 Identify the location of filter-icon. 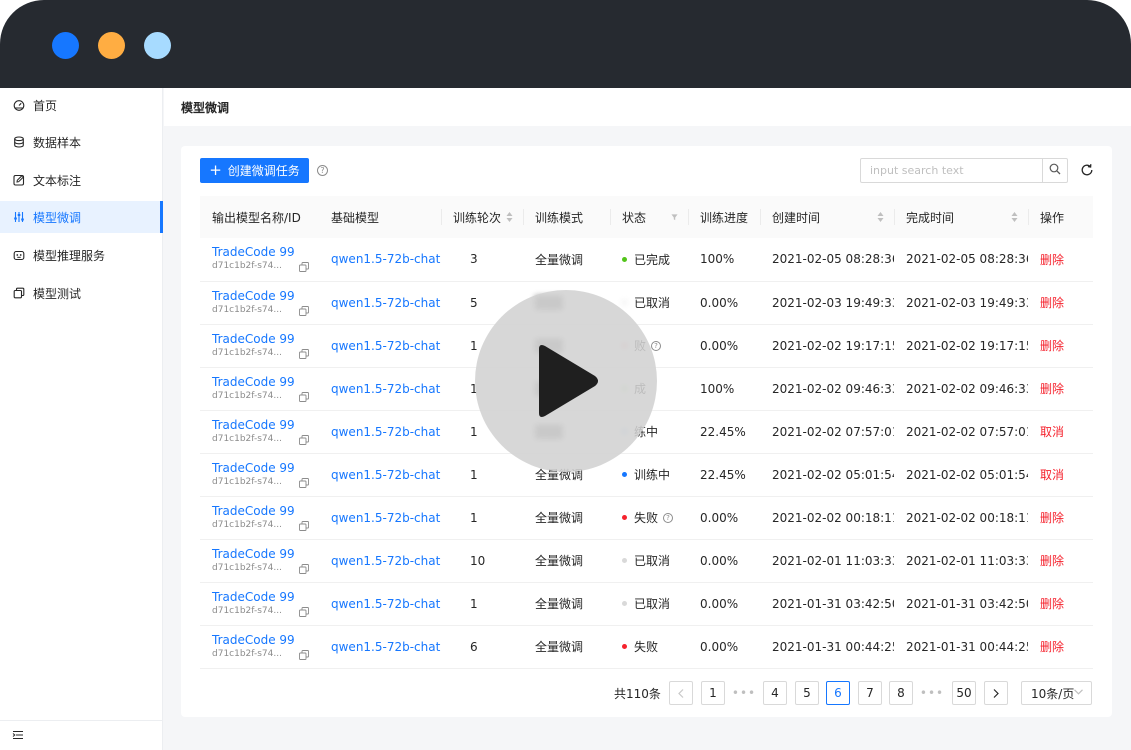
(674, 217).